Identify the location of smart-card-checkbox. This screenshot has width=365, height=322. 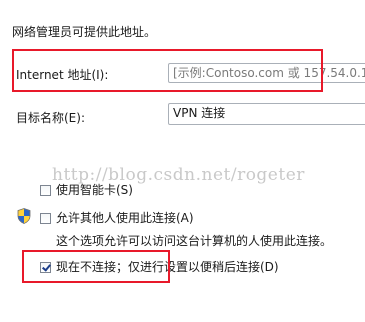
(45, 190).